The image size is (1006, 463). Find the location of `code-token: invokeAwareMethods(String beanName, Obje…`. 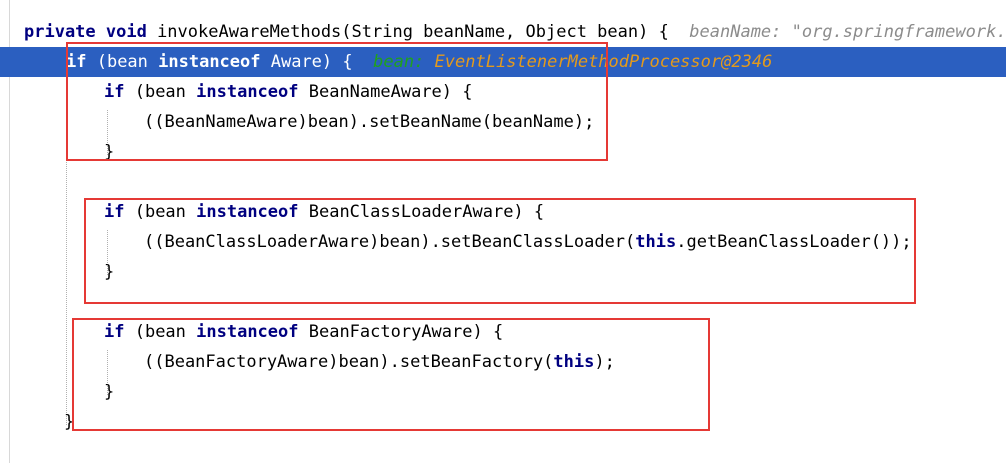

code-token: invokeAwareMethods(String beanName, Obje… is located at coordinates (413, 32).